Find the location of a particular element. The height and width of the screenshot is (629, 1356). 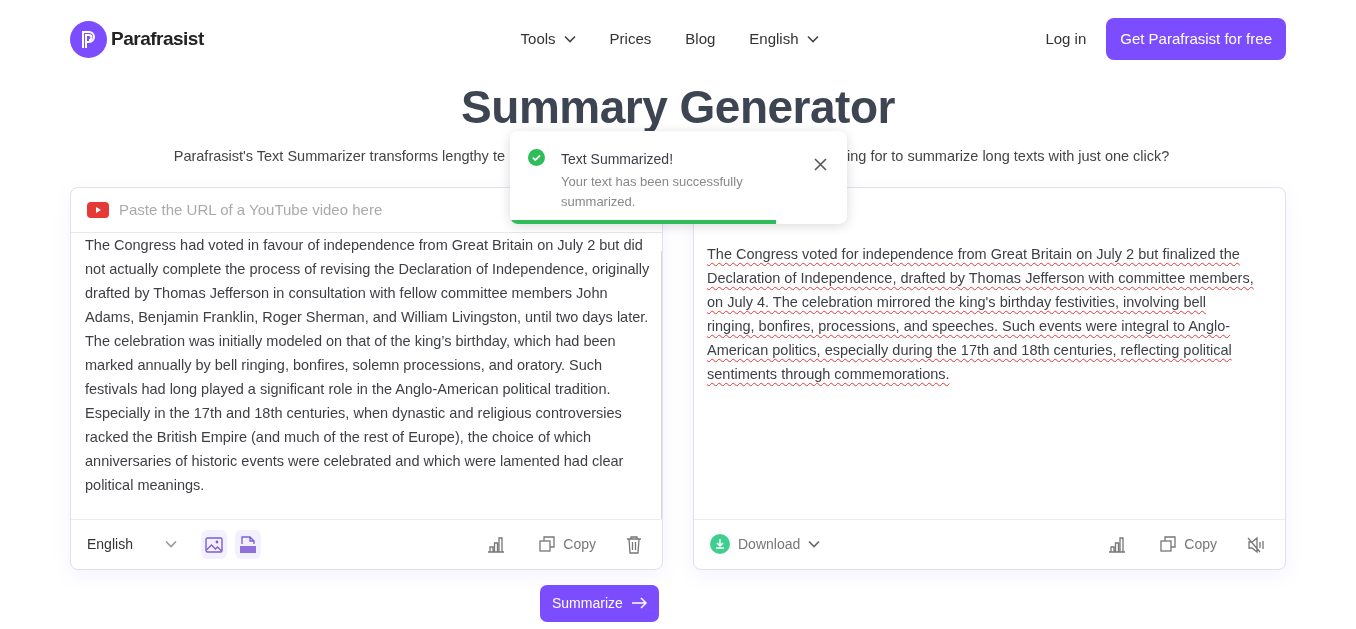

speaker-muted-icon is located at coordinates (1256, 545).